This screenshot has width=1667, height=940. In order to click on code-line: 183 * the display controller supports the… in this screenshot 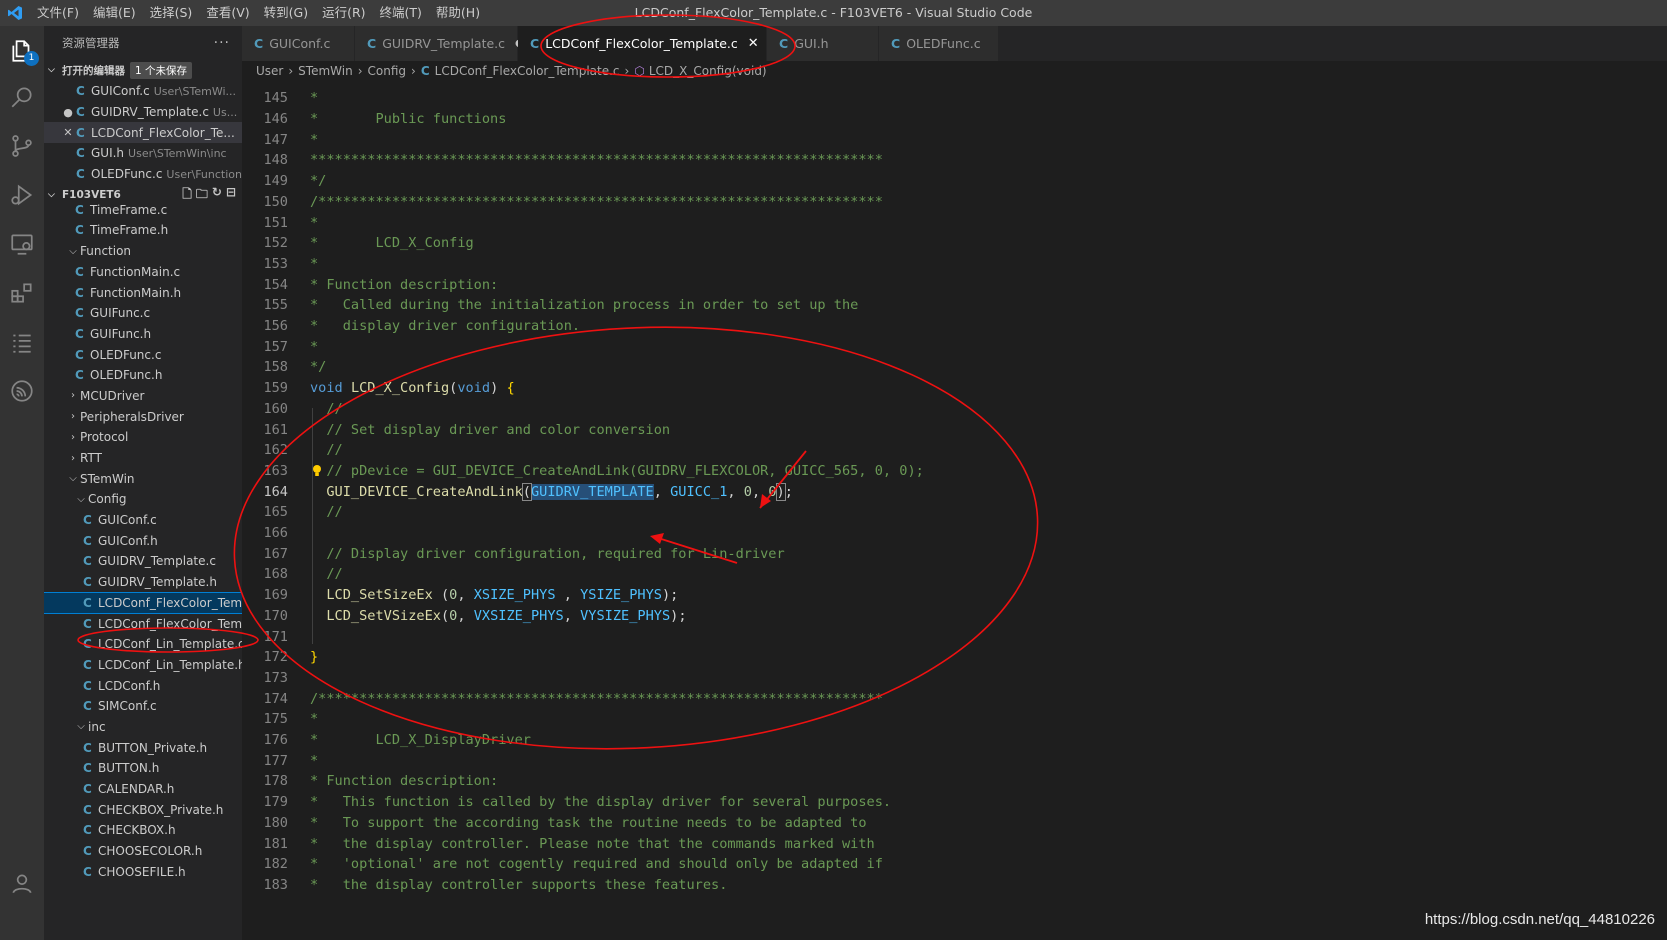, I will do `click(954, 885)`.